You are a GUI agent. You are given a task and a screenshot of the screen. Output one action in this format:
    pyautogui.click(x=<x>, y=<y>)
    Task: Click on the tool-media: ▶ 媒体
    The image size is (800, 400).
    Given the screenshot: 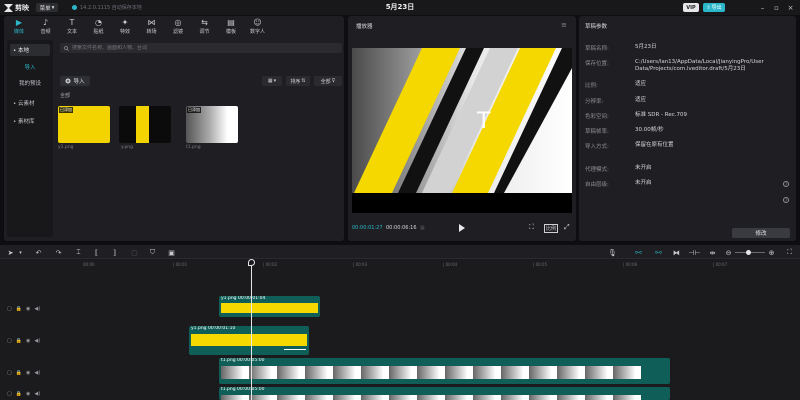 What is the action you would take?
    pyautogui.click(x=19, y=27)
    